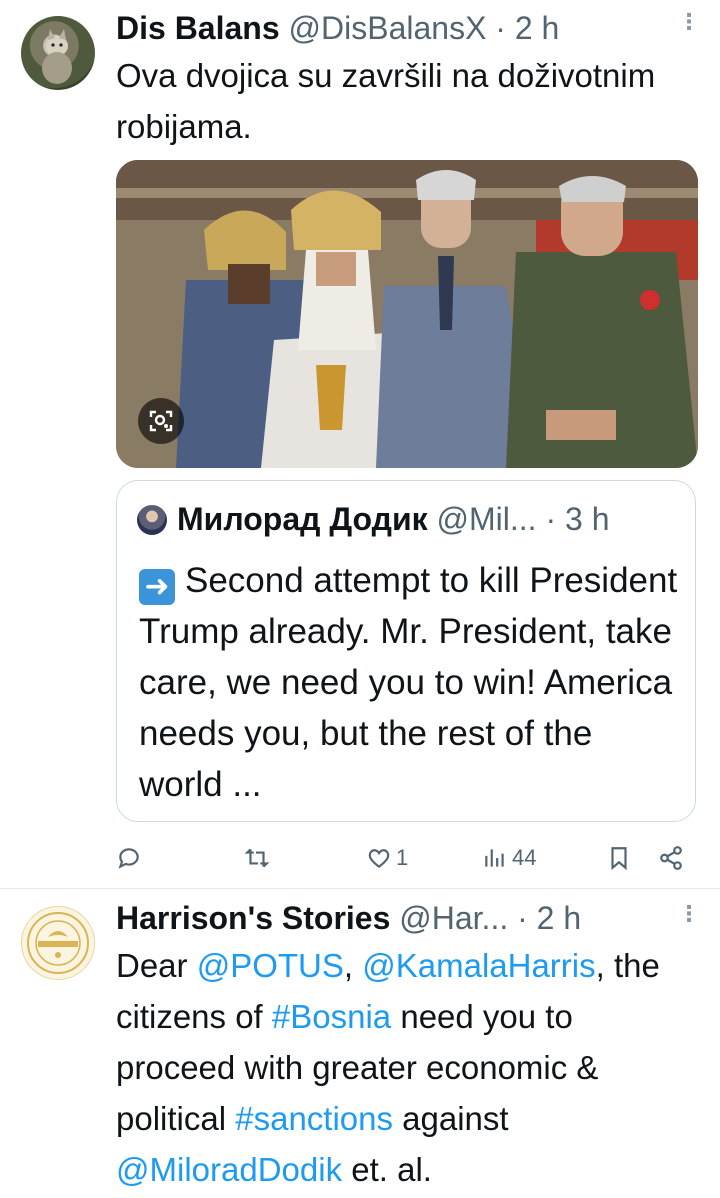 The height and width of the screenshot is (1198, 720). I want to click on tweet-header: Harrison's Stories @Har... · 2 h, so click(348, 918).